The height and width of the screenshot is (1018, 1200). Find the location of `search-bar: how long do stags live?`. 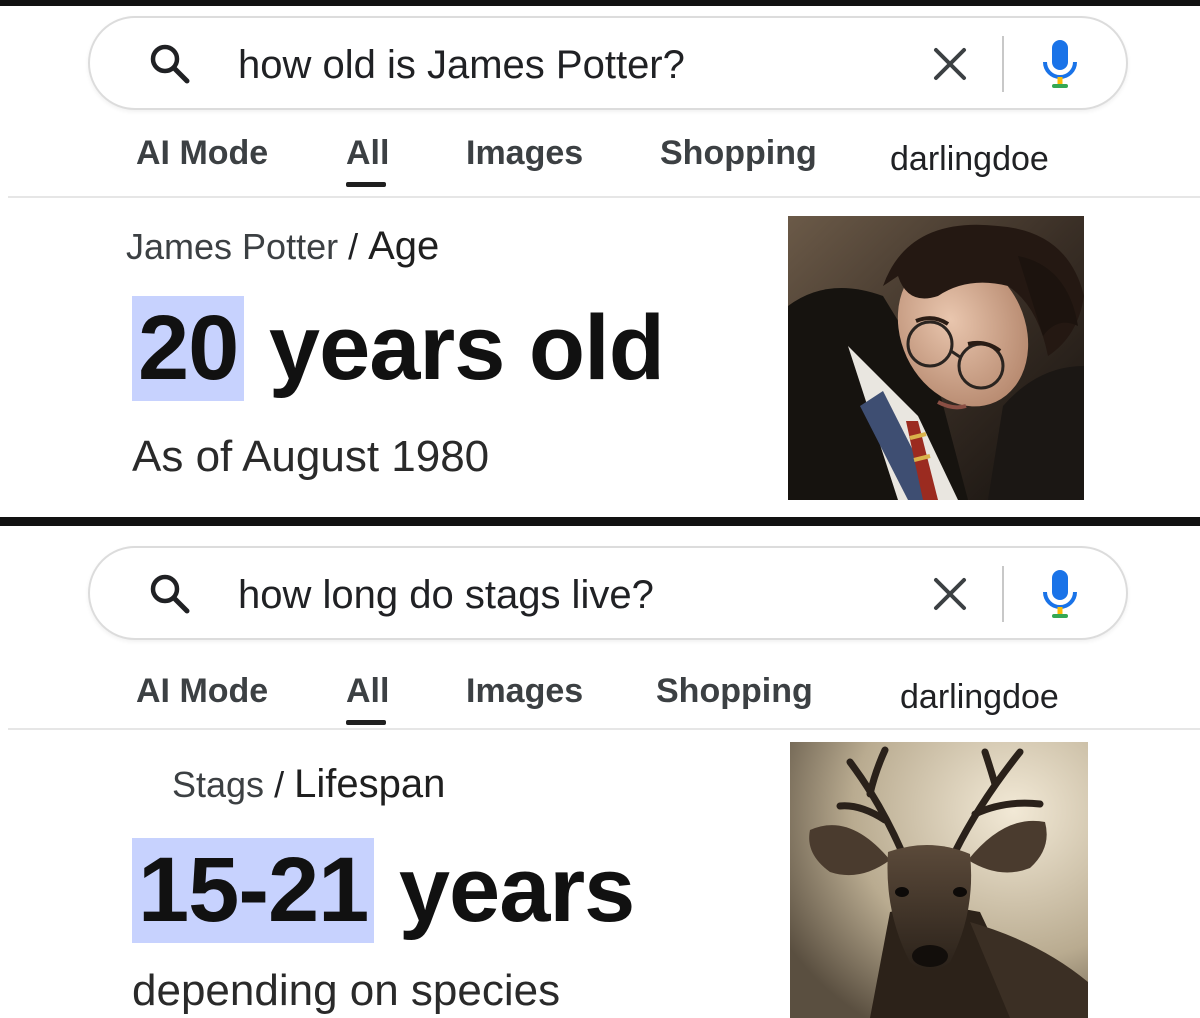

search-bar: how long do stags live? is located at coordinates (608, 593).